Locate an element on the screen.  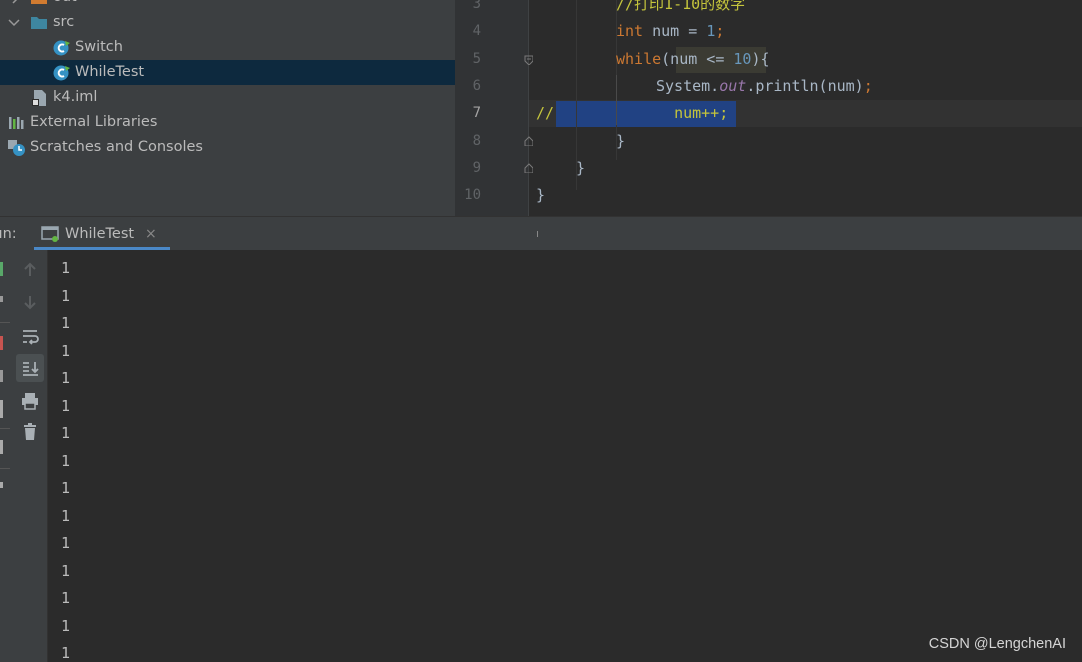
down-arrow-icon is located at coordinates (30, 302).